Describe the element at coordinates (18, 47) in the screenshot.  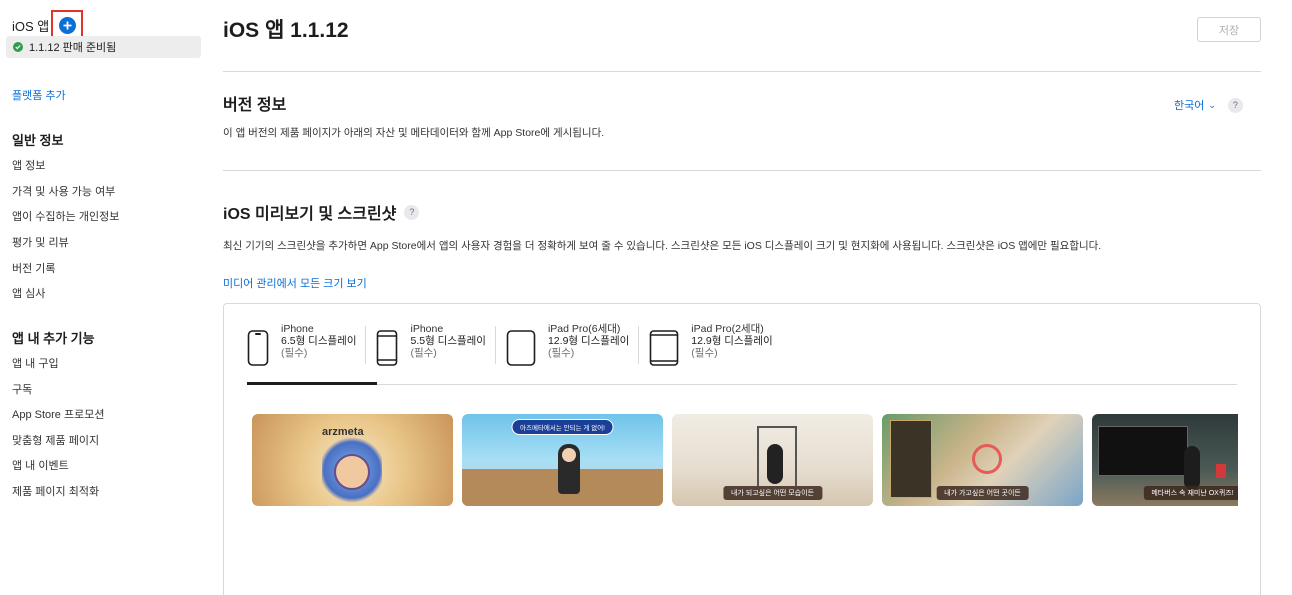
I see `check-icon` at that location.